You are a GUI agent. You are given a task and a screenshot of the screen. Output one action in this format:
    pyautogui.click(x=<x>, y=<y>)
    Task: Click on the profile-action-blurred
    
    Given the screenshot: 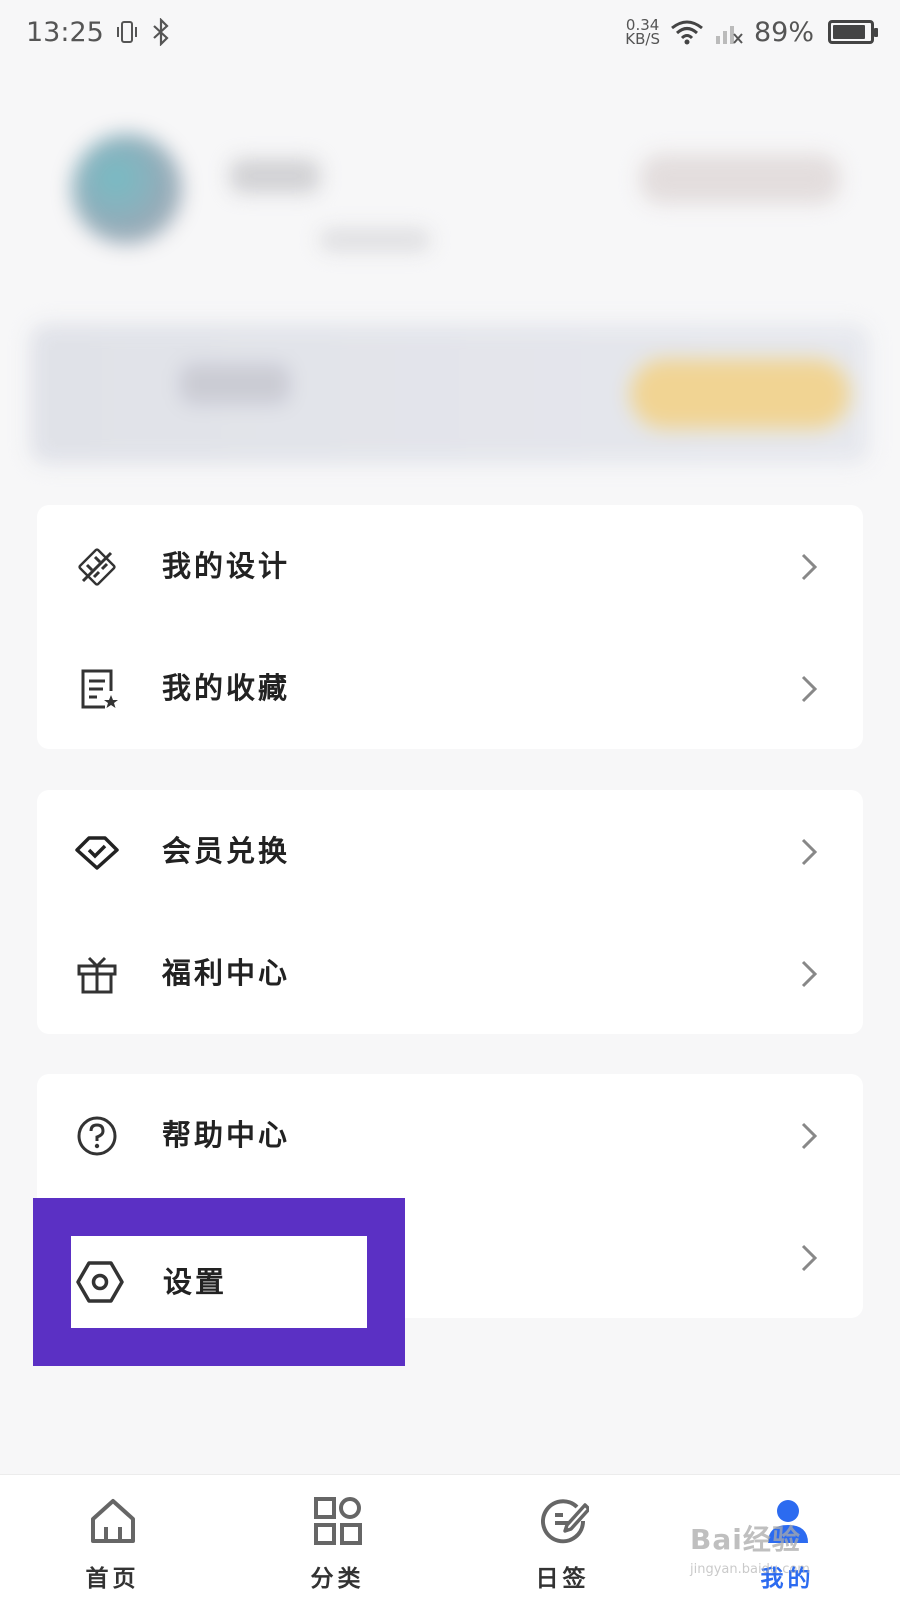 What is the action you would take?
    pyautogui.click(x=740, y=179)
    